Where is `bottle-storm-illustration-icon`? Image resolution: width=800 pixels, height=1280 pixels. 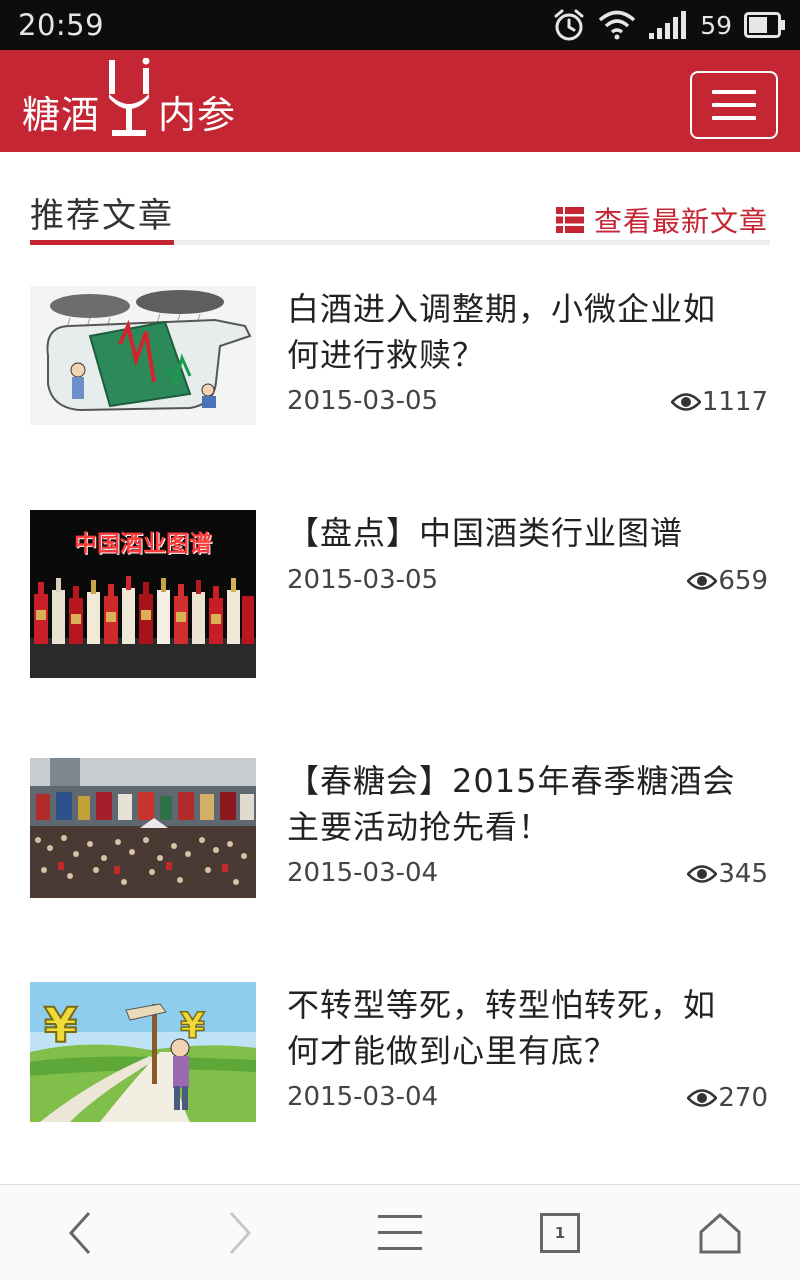
bottle-storm-illustration-icon is located at coordinates (143, 355).